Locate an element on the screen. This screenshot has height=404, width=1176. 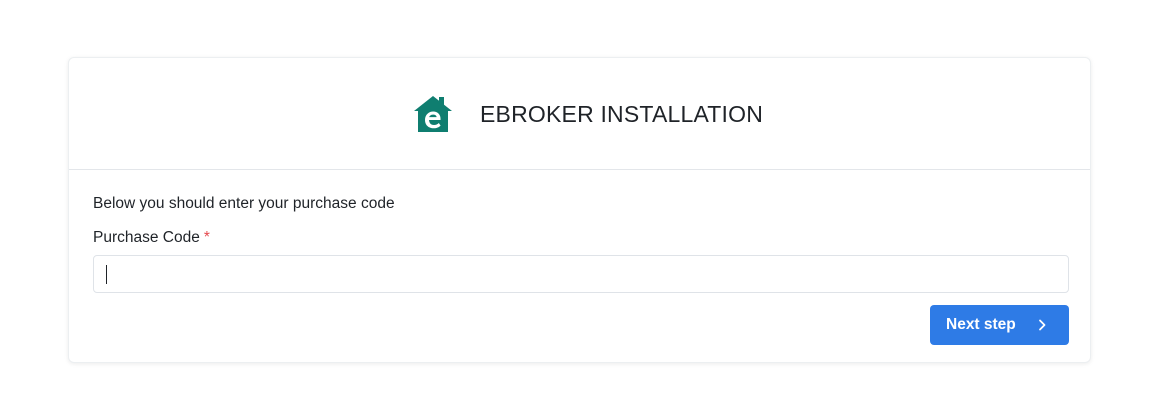
purchase-code-label: Purchase Code * is located at coordinates (151, 238).